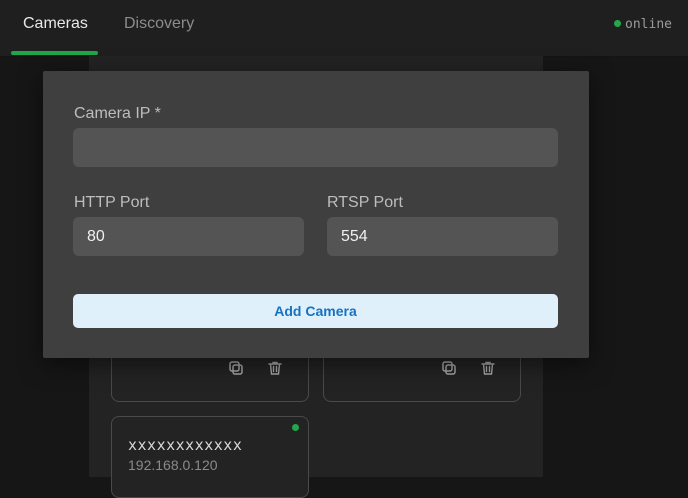  Describe the element at coordinates (54, 53) in the screenshot. I see `active-tab-indicator` at that location.